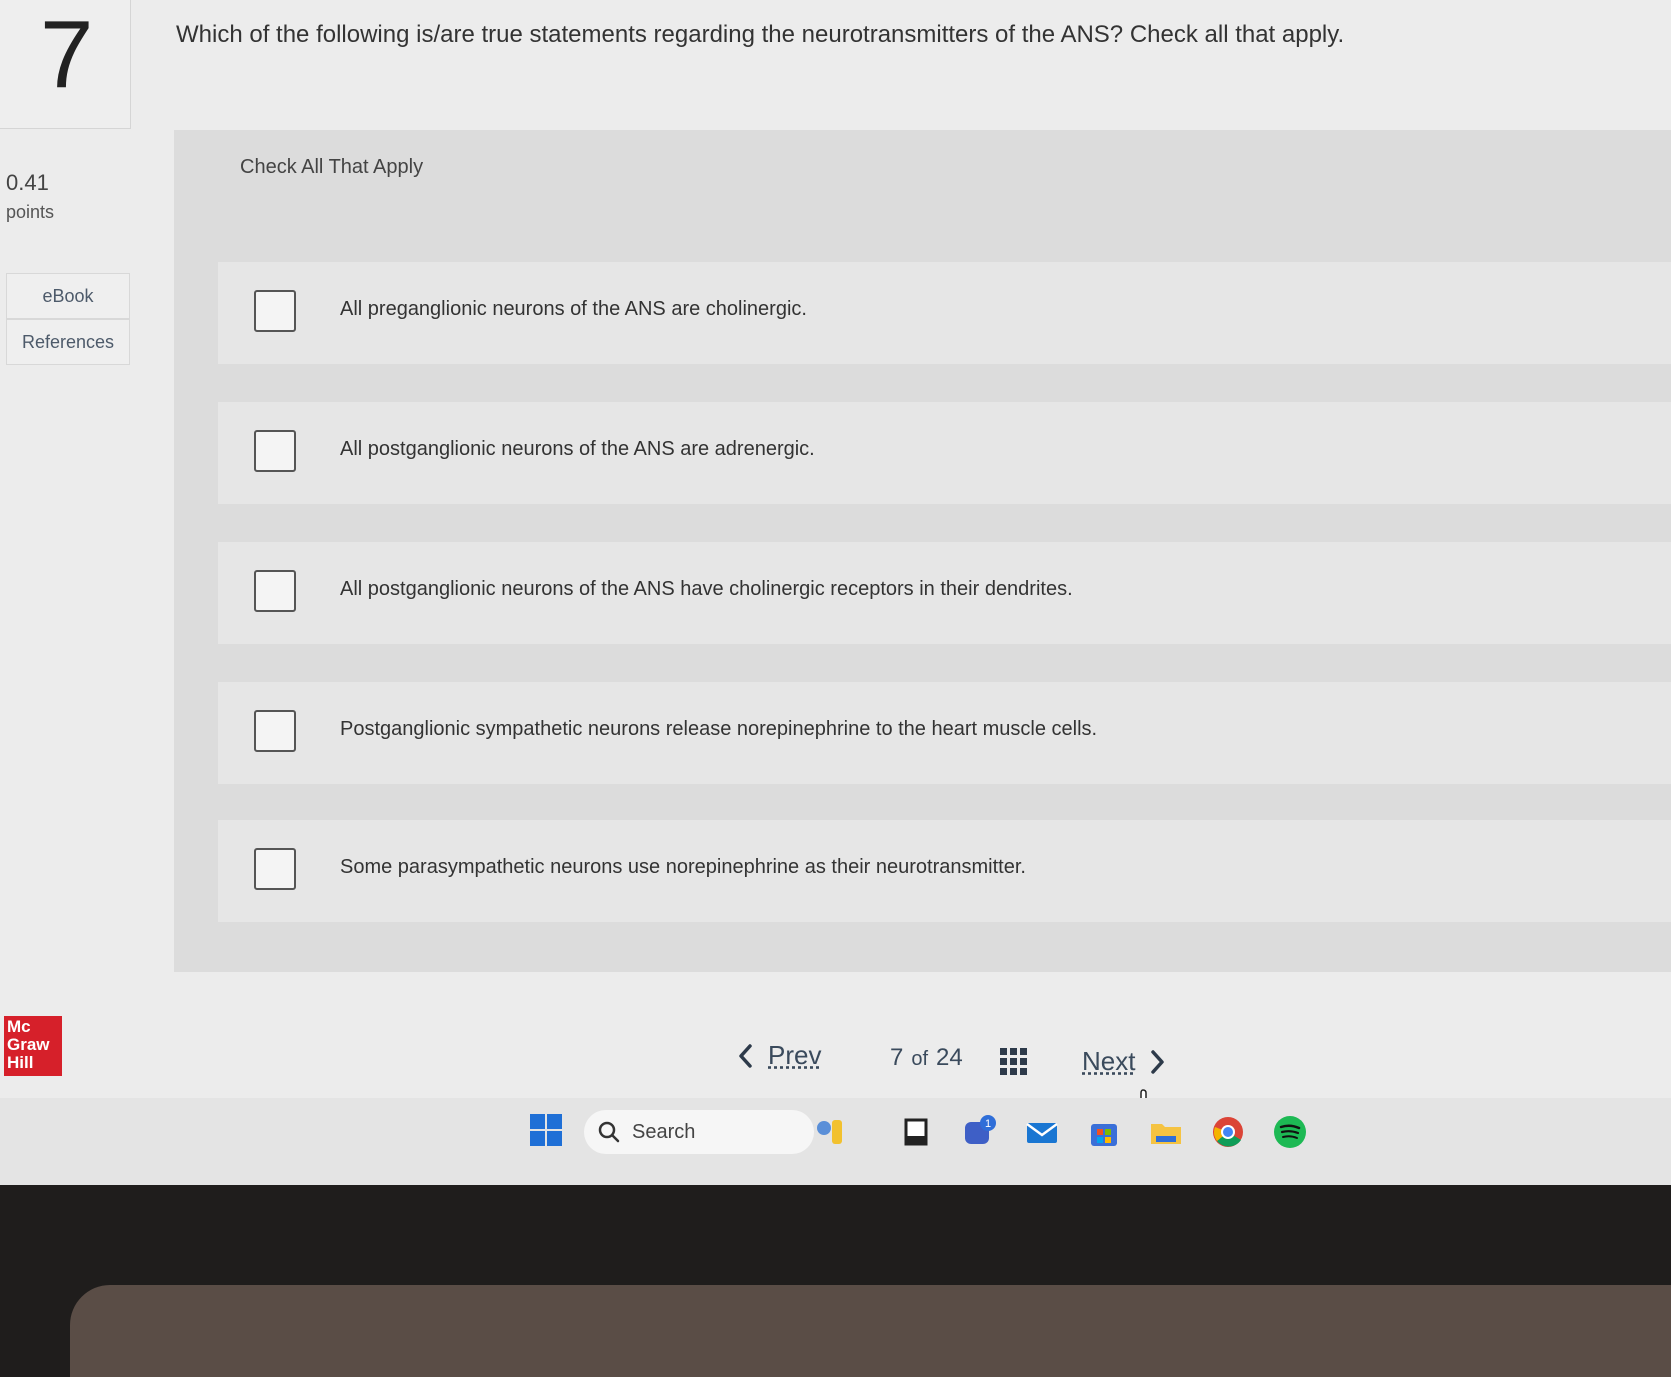 This screenshot has width=1671, height=1377. I want to click on mcgraw-hill-logo: Mc Graw Hill, so click(33, 1046).